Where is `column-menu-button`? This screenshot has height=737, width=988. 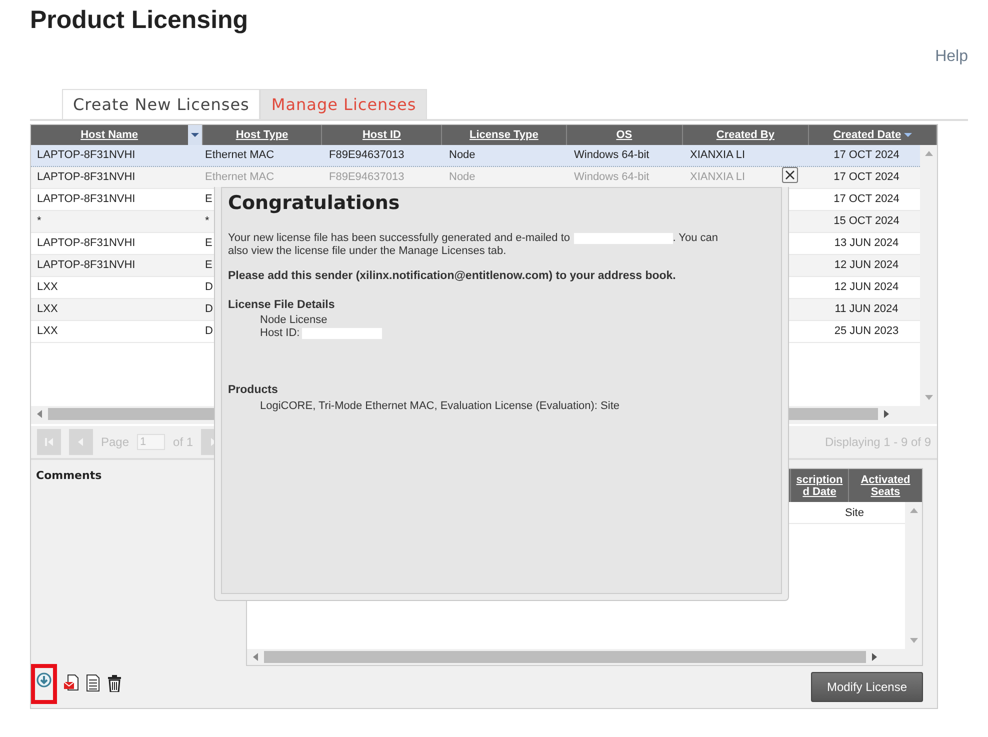
column-menu-button is located at coordinates (195, 135).